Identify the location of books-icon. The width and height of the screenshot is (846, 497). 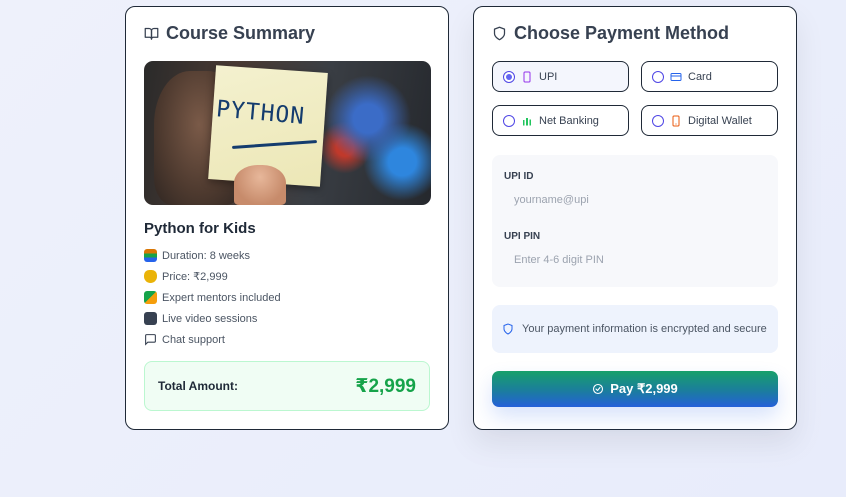
(150, 255).